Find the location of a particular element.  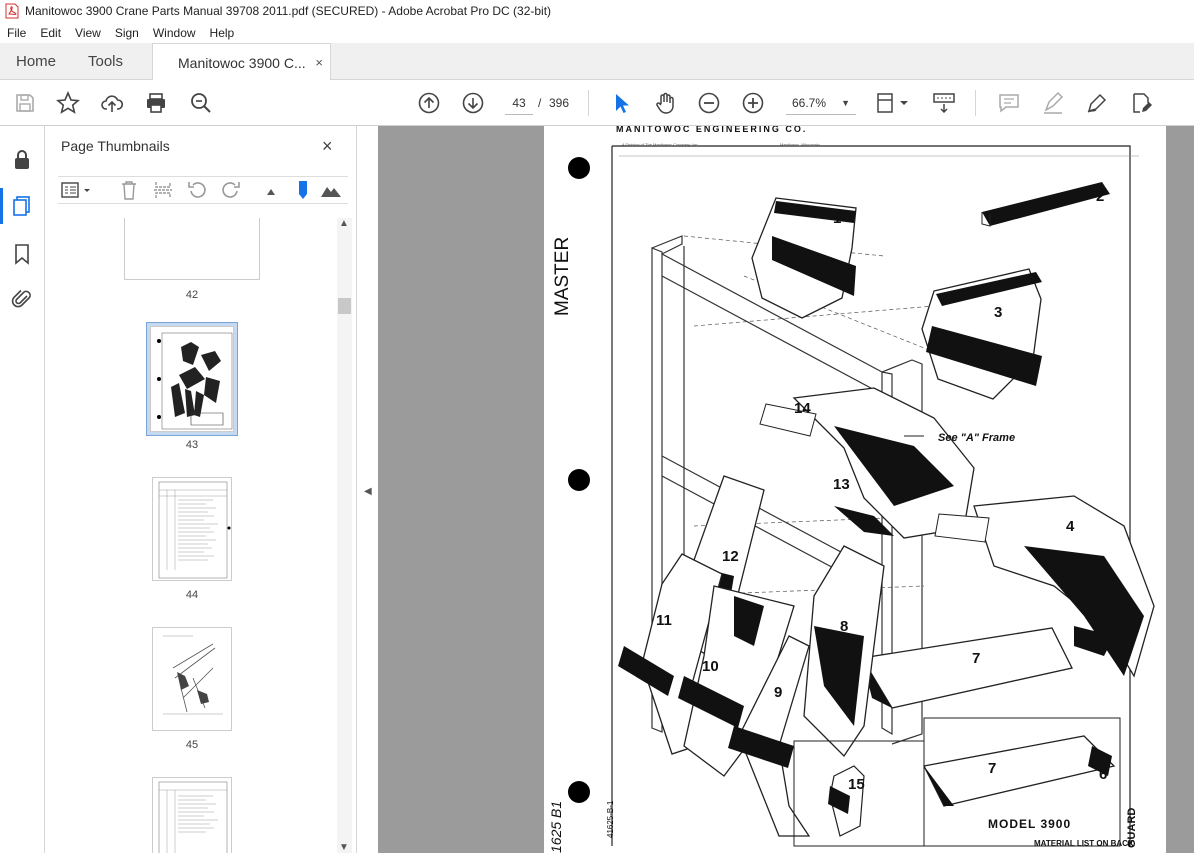

chevron-down-icon: ▼ is located at coordinates (845, 103).